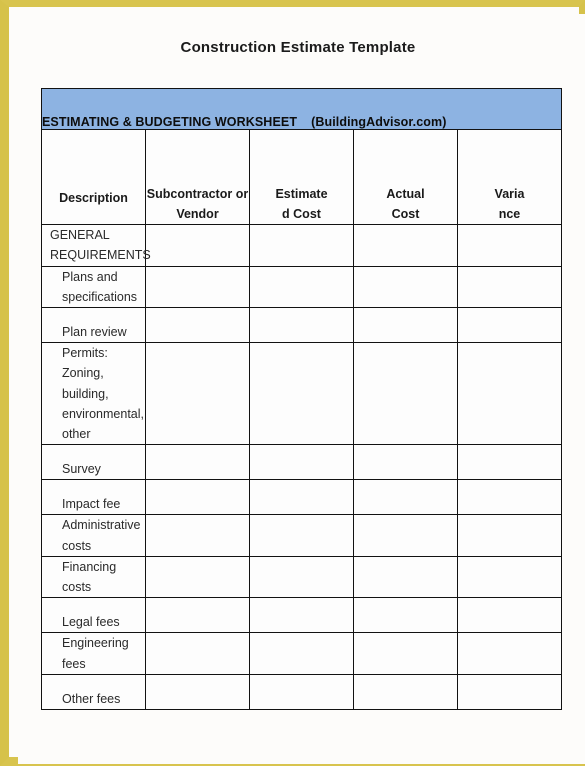 The image size is (585, 766). Describe the element at coordinates (85, 373) in the screenshot. I see `cell-description-line1: Permits: Zoning, building,` at that location.